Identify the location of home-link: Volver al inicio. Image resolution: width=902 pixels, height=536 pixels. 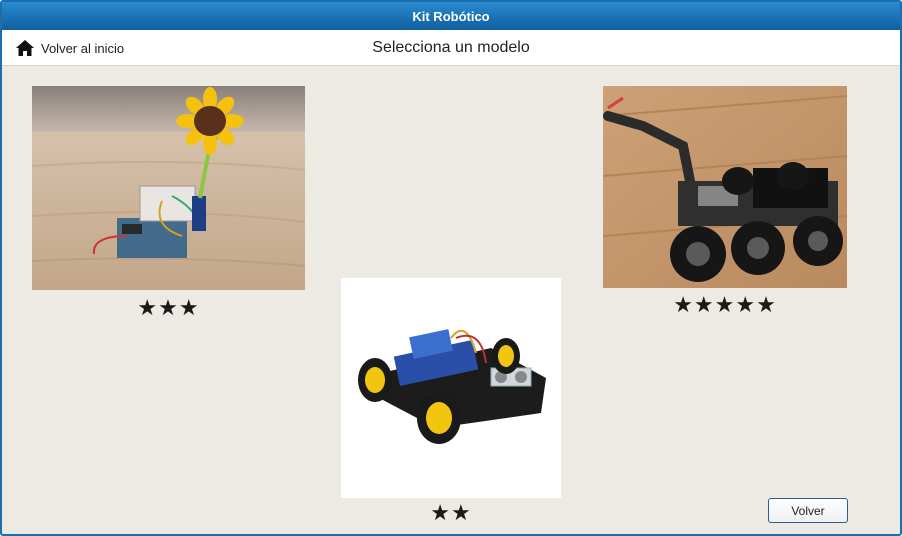
(69, 48).